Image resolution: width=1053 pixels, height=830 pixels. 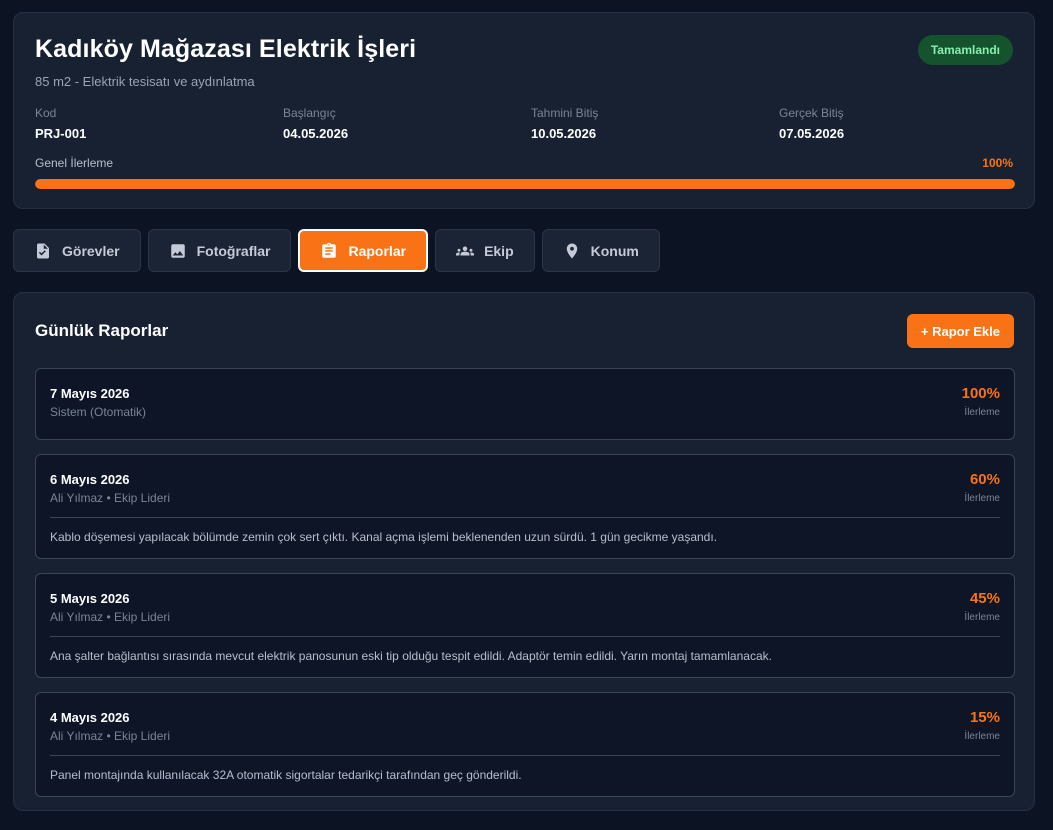 I want to click on report-progress-value: 15%, so click(x=984, y=717).